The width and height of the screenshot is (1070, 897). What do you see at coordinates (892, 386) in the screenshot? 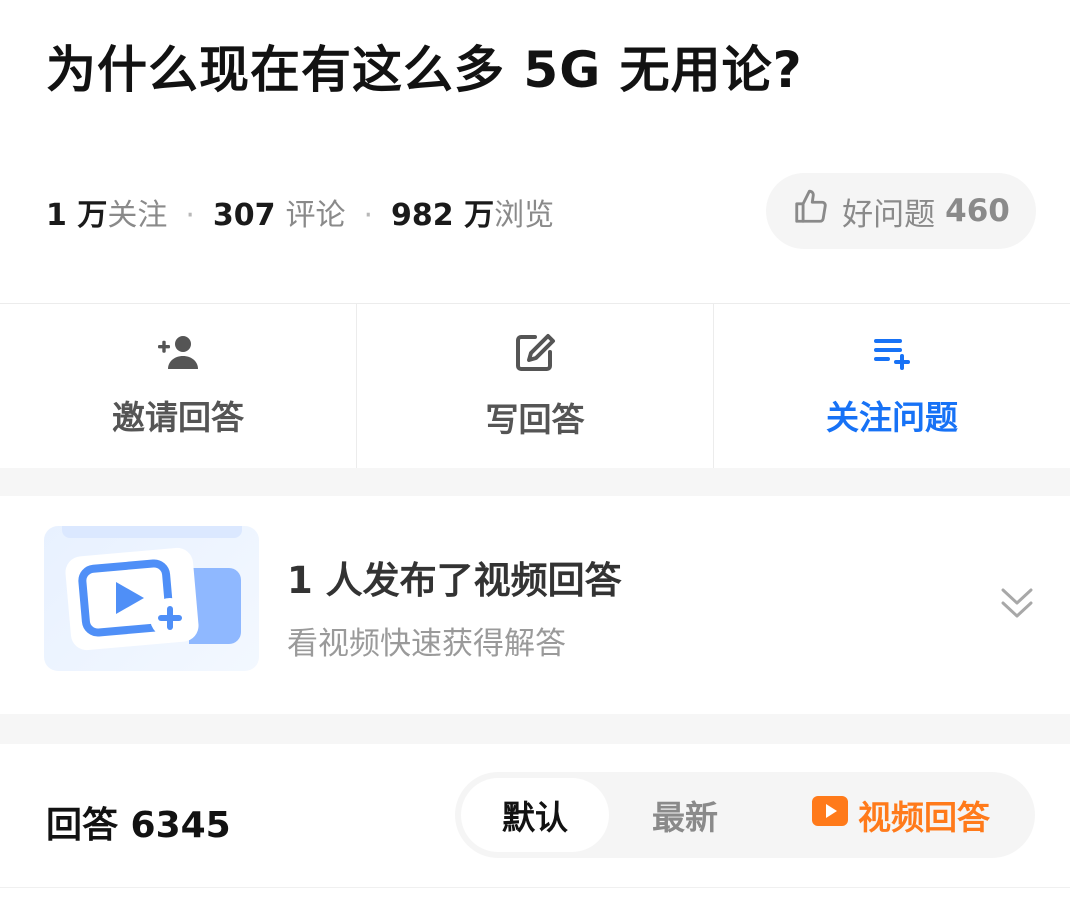
I see `follow-question-button: 关注问题` at bounding box center [892, 386].